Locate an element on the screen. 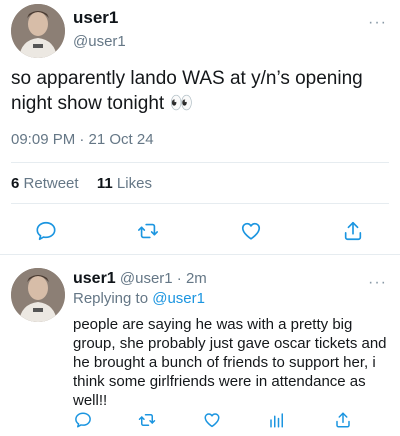 The image size is (400, 436). avatar is located at coordinates (38, 31).